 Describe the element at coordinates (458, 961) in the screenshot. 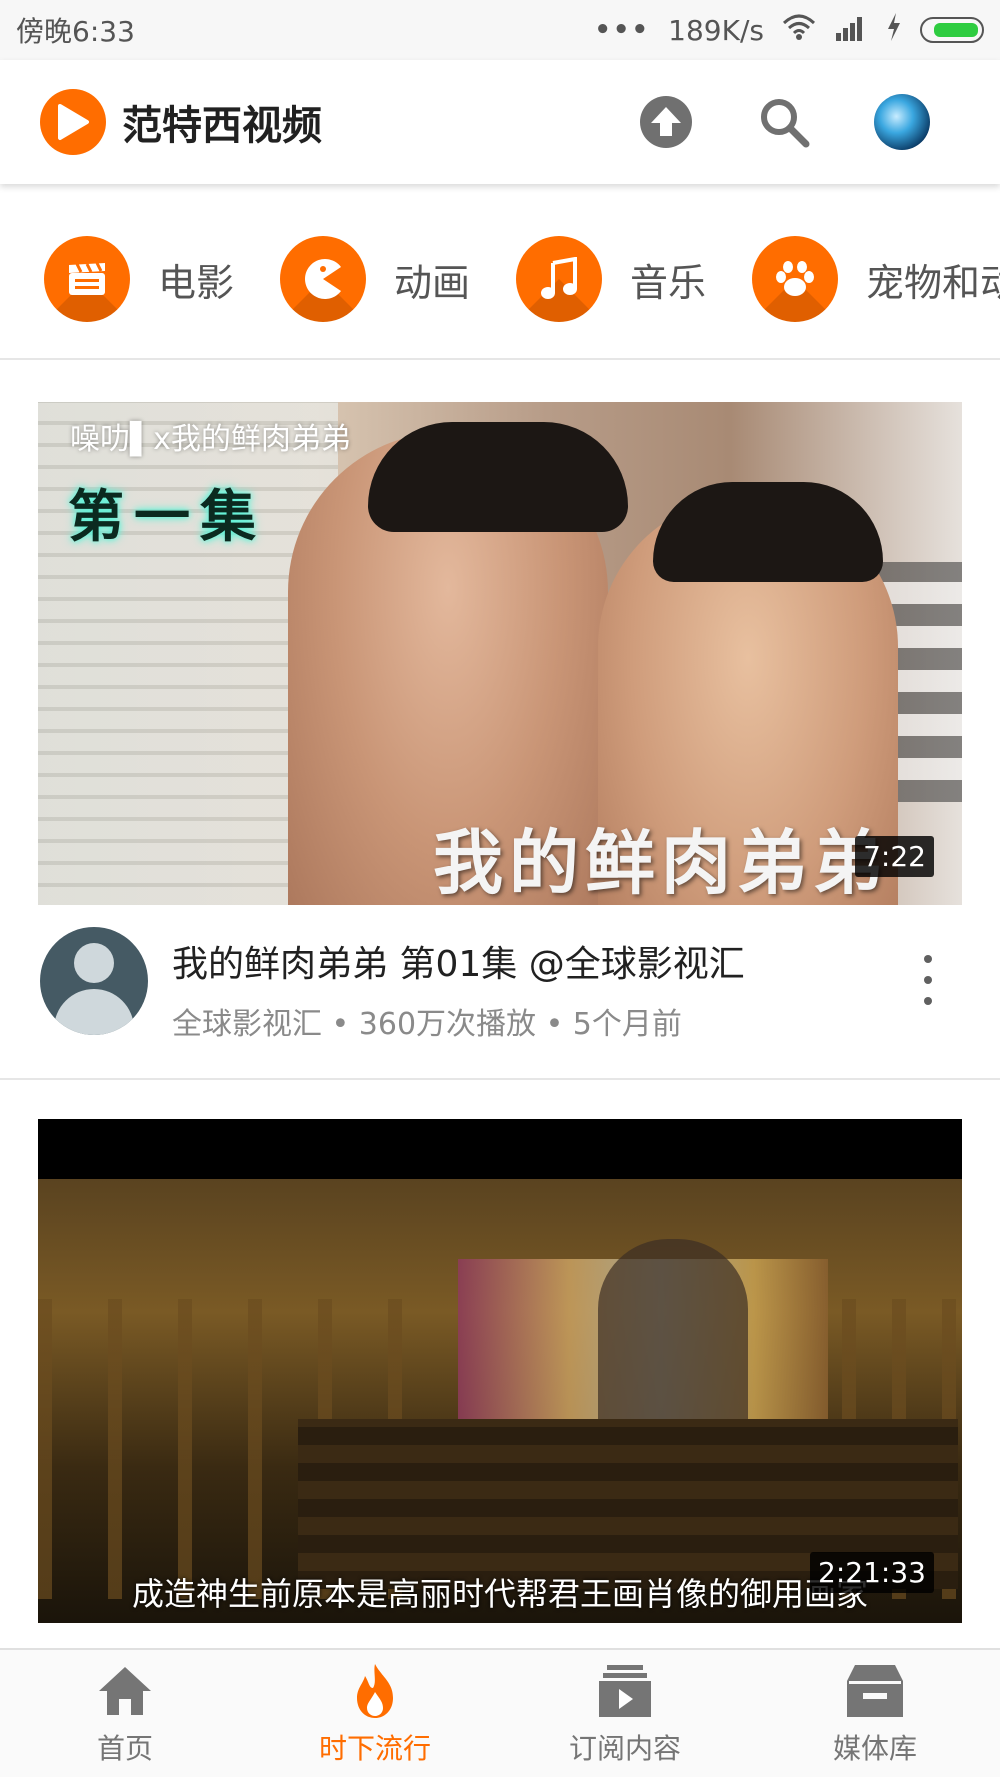

I see `video-title: 我的鲜肉弟弟 第01集 @全球影视汇` at that location.